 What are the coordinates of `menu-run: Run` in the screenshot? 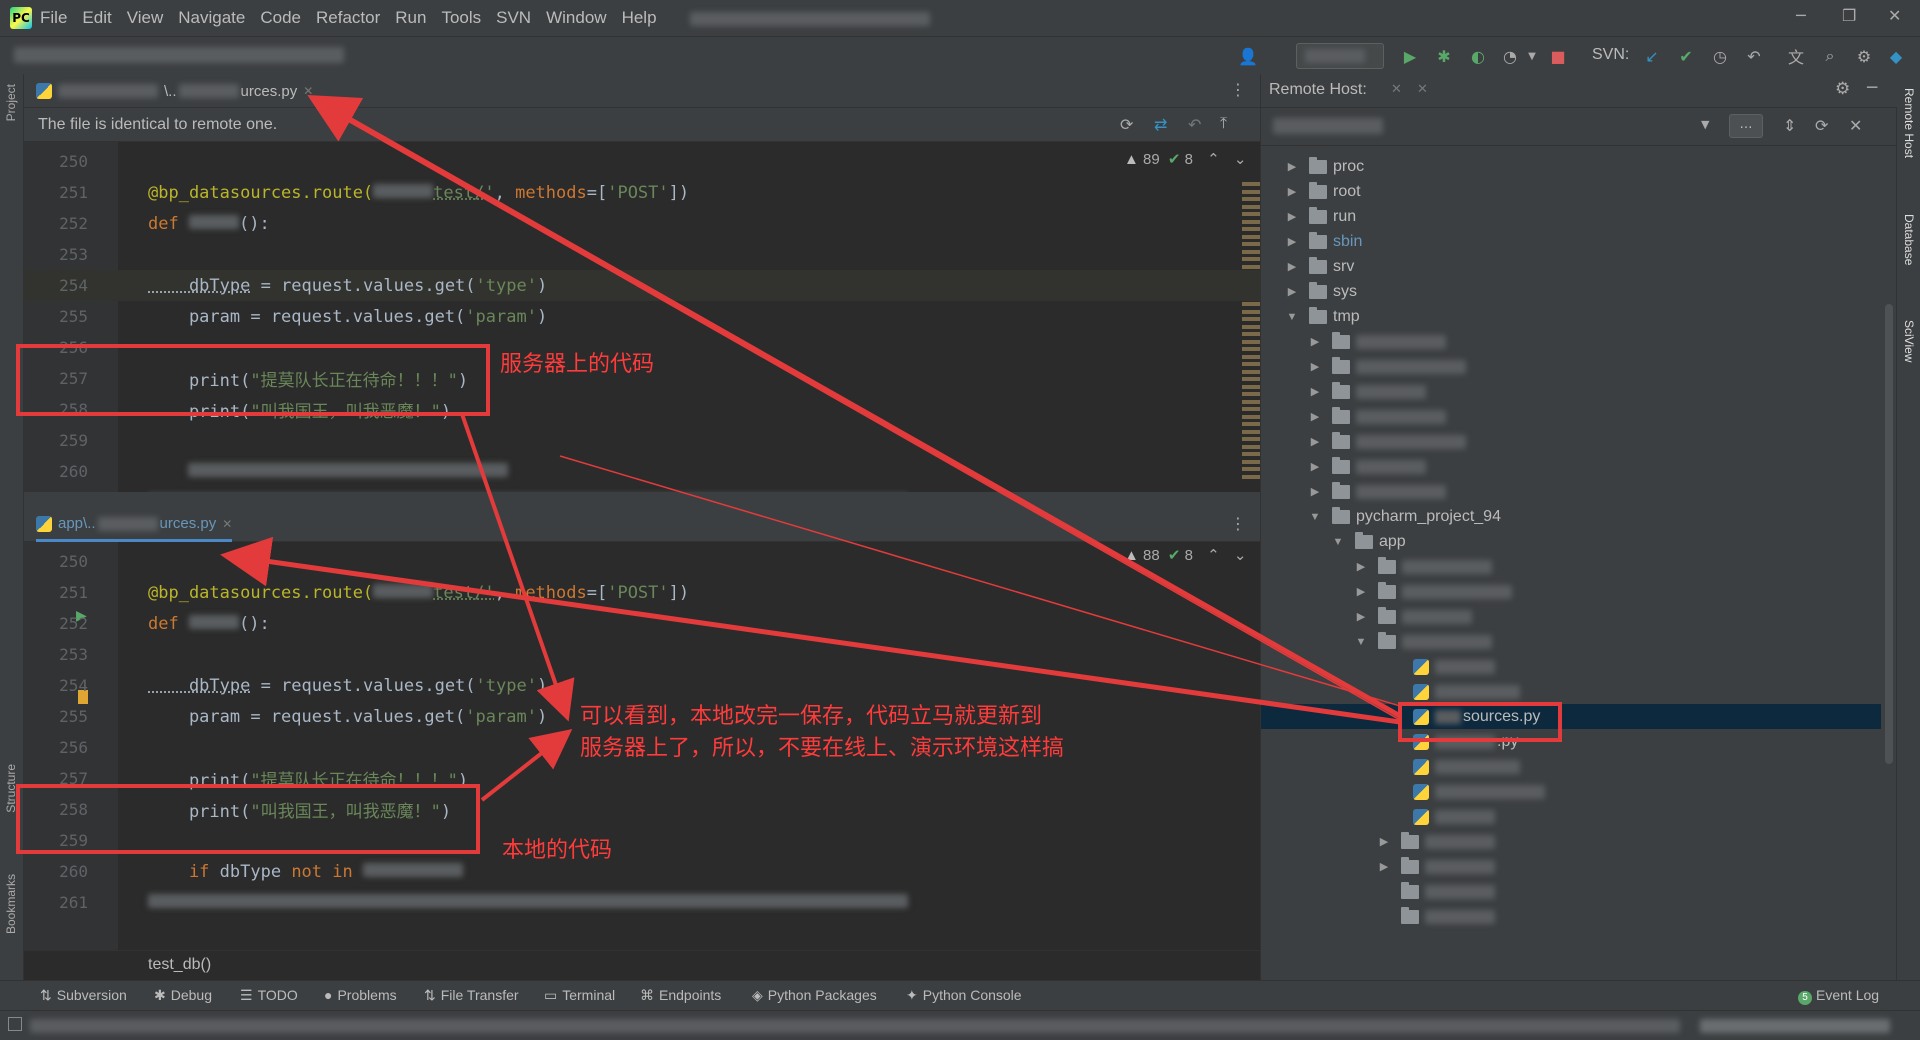 It's located at (410, 18).